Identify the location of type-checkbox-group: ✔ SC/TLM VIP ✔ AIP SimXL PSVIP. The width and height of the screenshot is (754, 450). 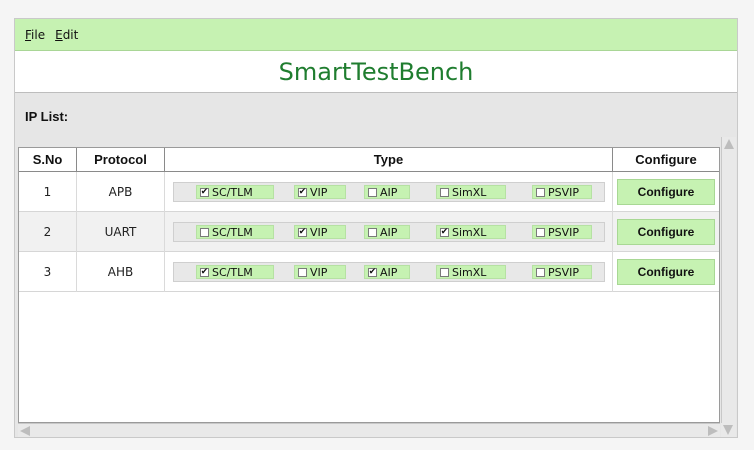
(389, 272).